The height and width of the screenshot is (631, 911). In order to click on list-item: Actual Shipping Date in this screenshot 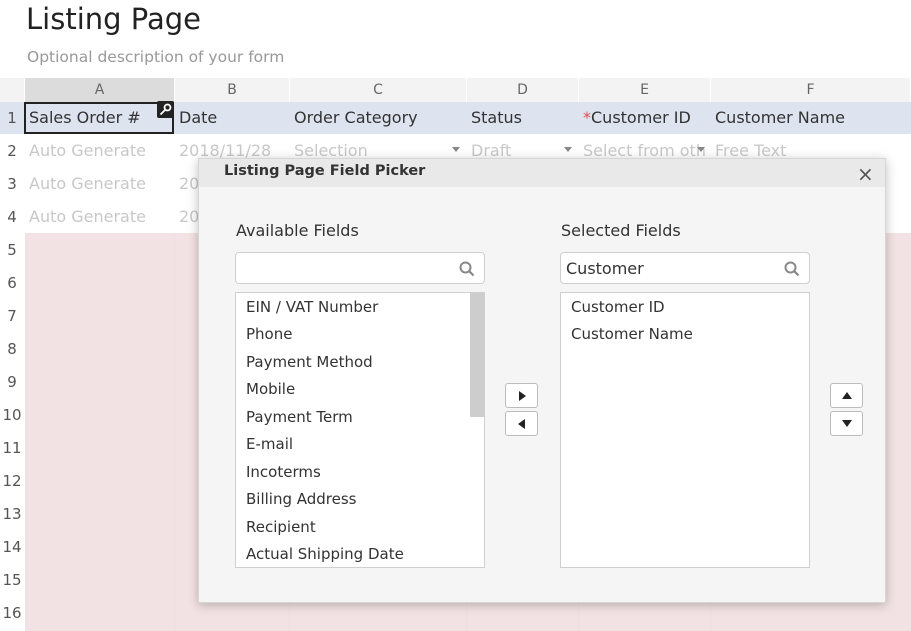, I will do `click(325, 554)`.